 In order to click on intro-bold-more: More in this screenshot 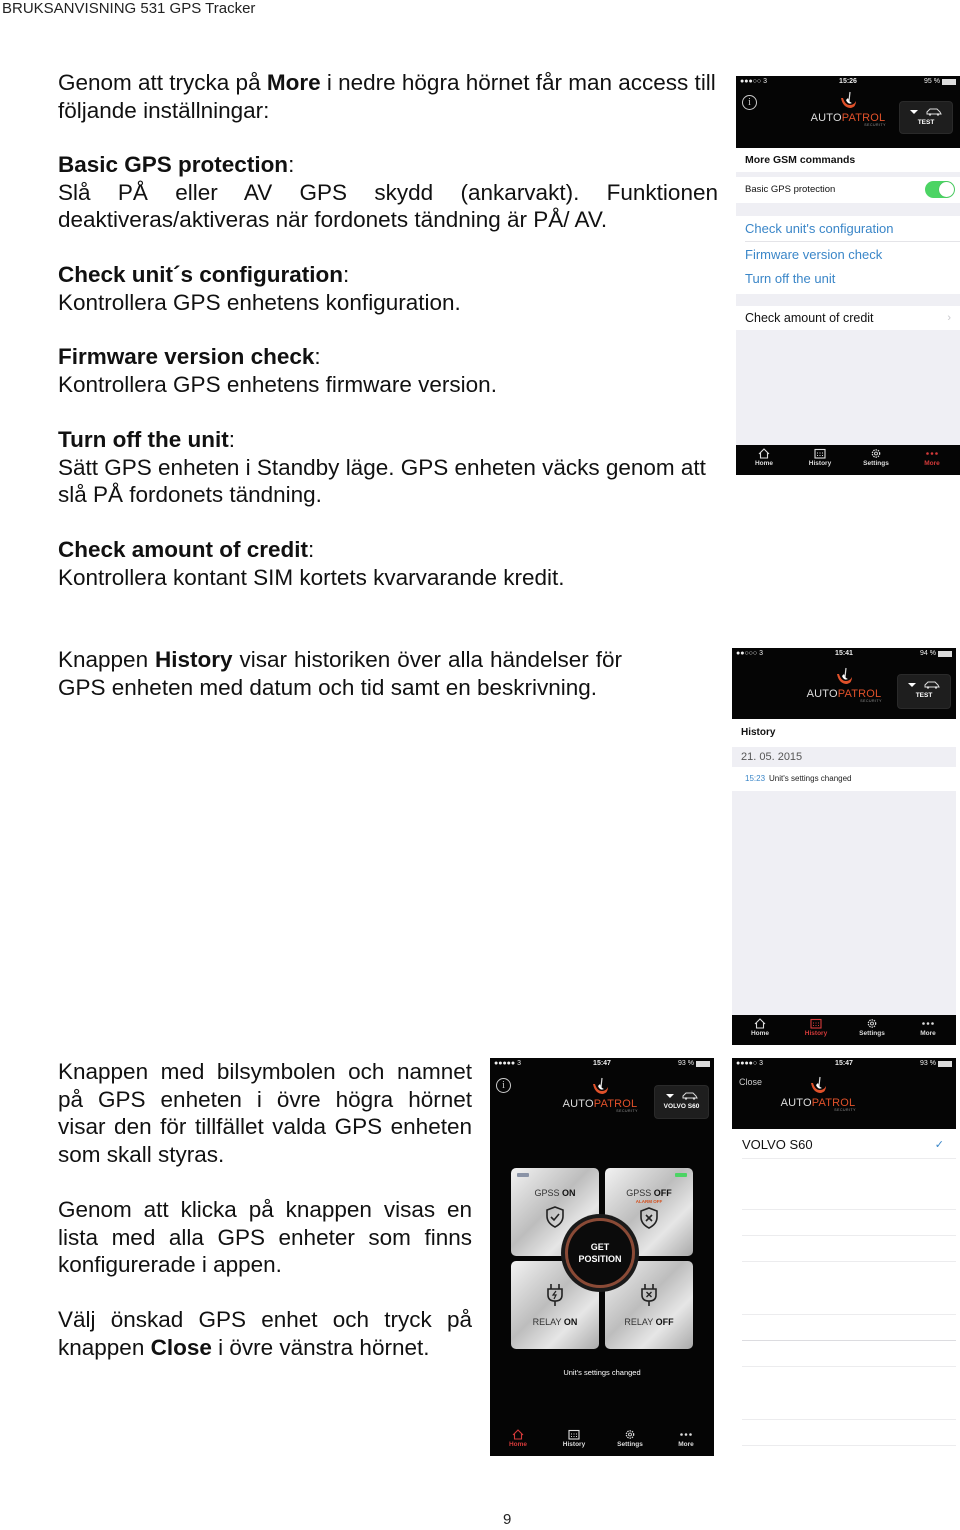, I will do `click(293, 82)`.